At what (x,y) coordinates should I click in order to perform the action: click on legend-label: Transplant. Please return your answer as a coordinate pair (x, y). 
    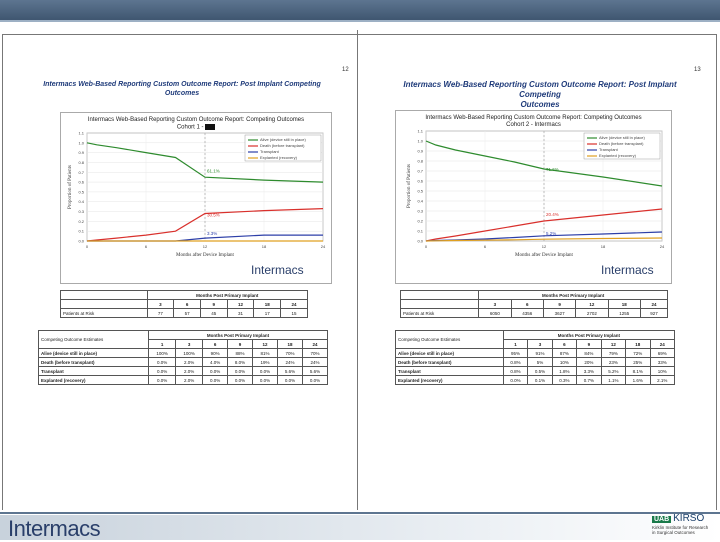
    Looking at the image, I should click on (270, 151).